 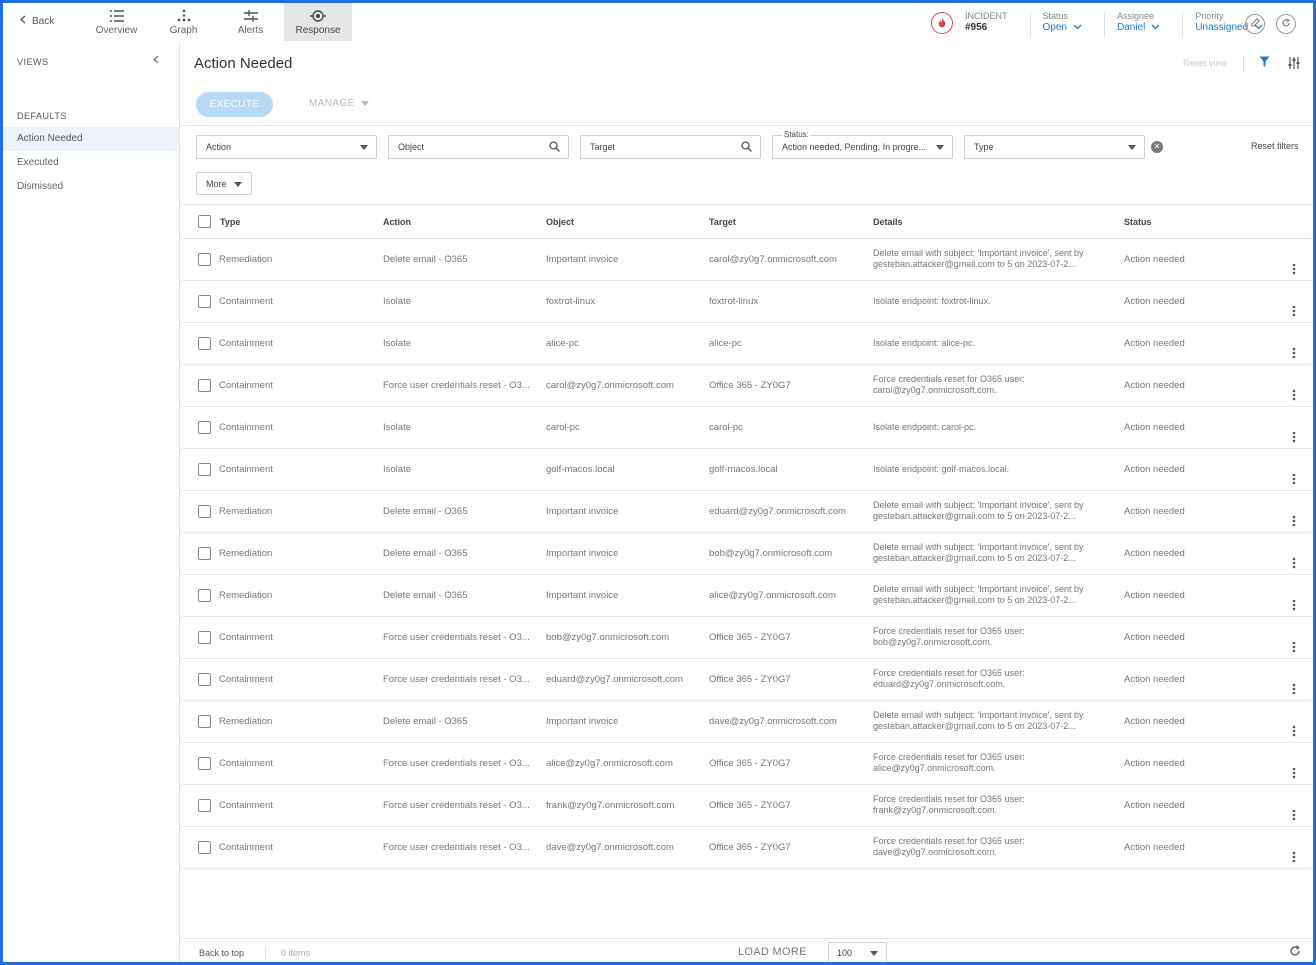 What do you see at coordinates (1286, 24) in the screenshot?
I see `refresh-incident-button` at bounding box center [1286, 24].